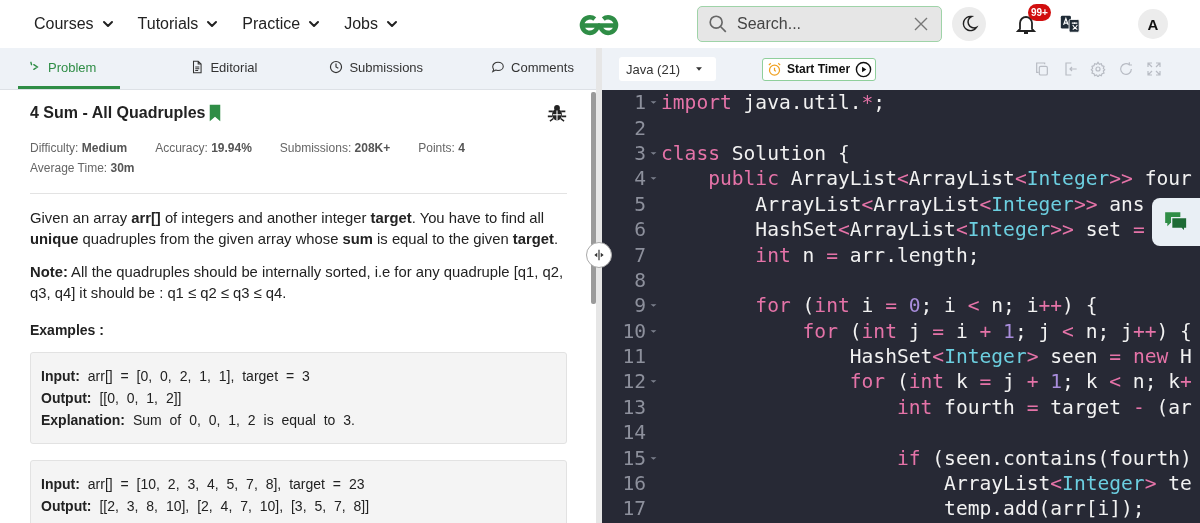  What do you see at coordinates (532, 68) in the screenshot?
I see `problem-tab: Comments` at bounding box center [532, 68].